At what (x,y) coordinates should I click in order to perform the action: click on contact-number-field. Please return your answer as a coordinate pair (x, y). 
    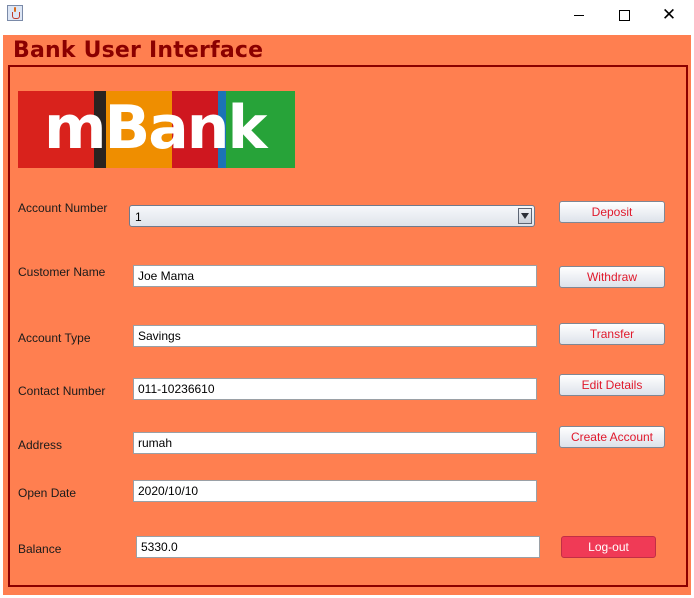
    Looking at the image, I should click on (335, 389).